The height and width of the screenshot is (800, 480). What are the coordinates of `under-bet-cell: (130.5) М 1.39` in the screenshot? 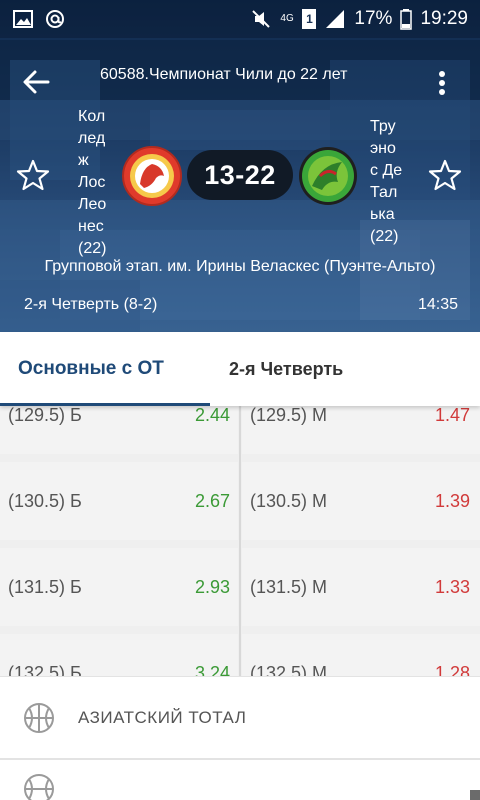 It's located at (361, 501).